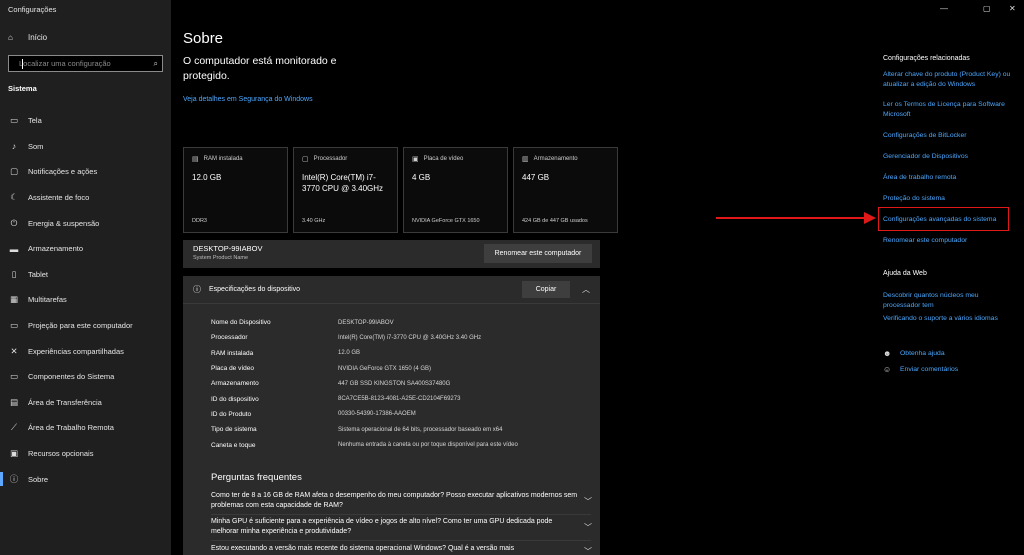 Image resolution: width=1024 pixels, height=555 pixels. I want to click on security-details-link: Veja detalhes em Segurança do Windows, so click(248, 99).